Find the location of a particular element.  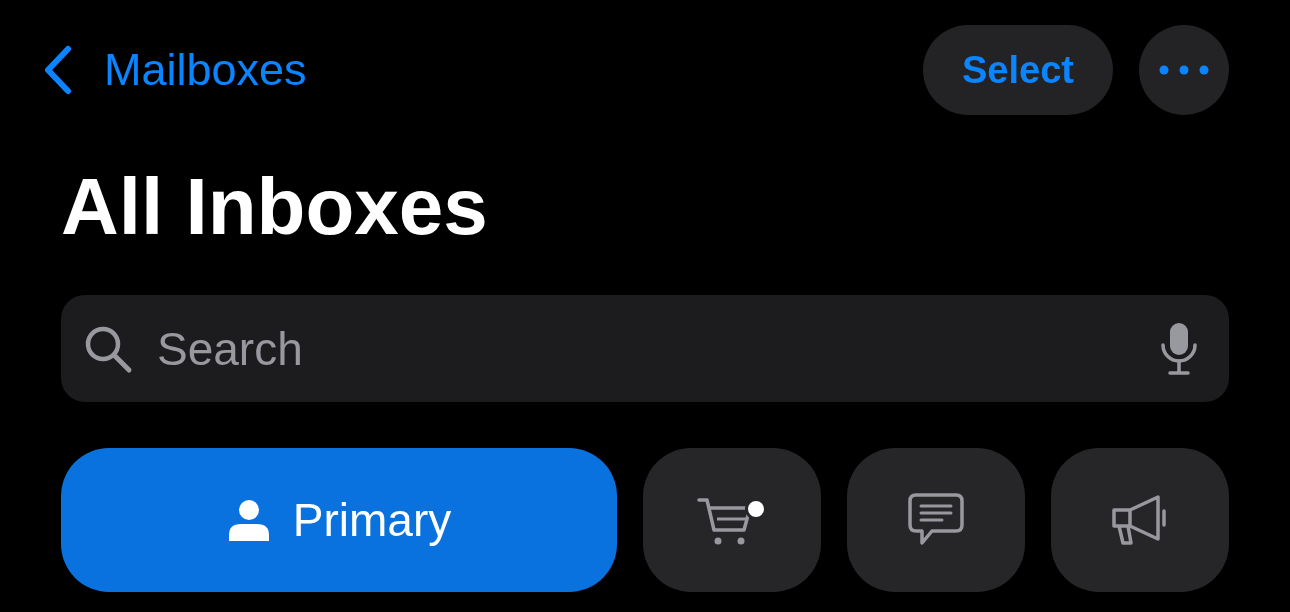

primary-tab: Primary is located at coordinates (339, 520).